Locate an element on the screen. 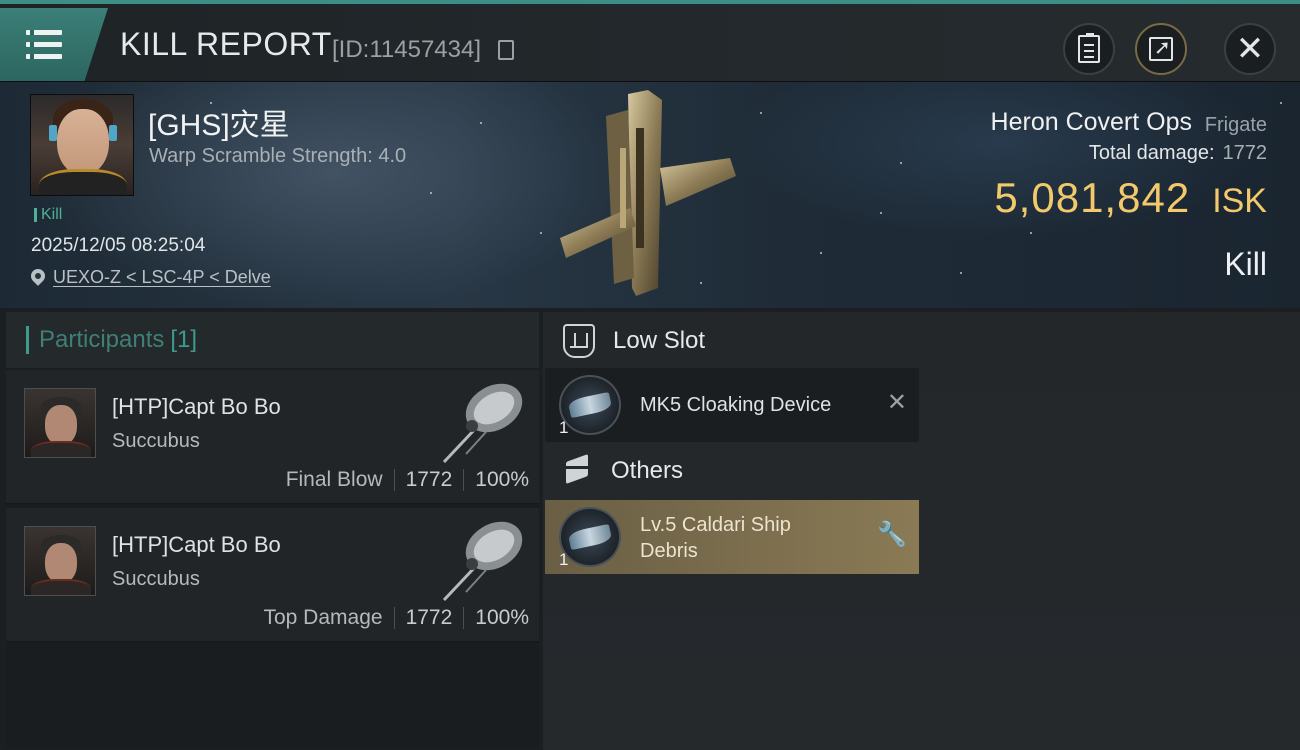  total-damage: Total damage: 1772 is located at coordinates (1178, 153).